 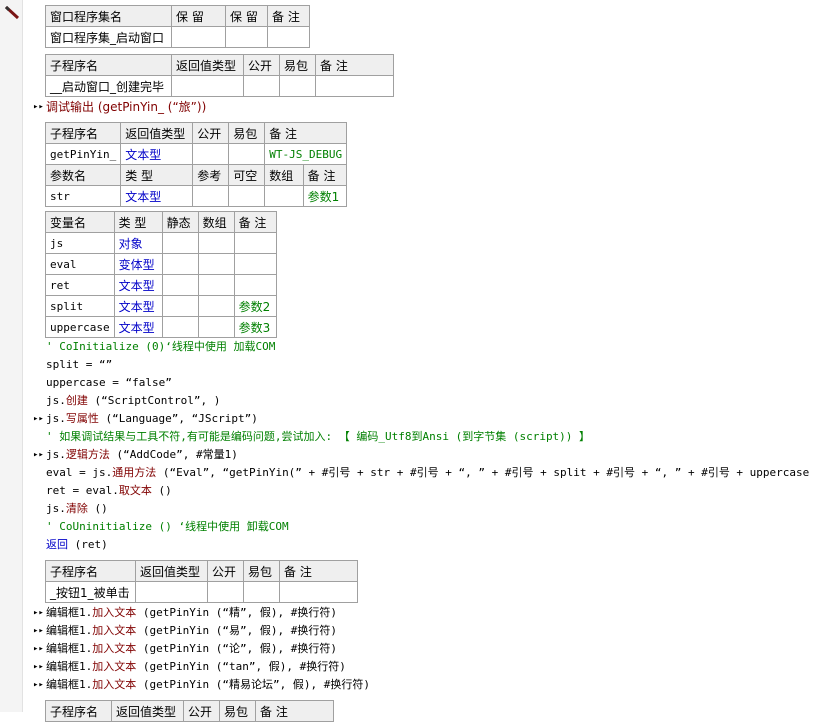 What do you see at coordinates (191, 631) in the screenshot?
I see `code-line: 编辑框1.加入文本 (getPinYin (“易”, 假), #换行符)` at bounding box center [191, 631].